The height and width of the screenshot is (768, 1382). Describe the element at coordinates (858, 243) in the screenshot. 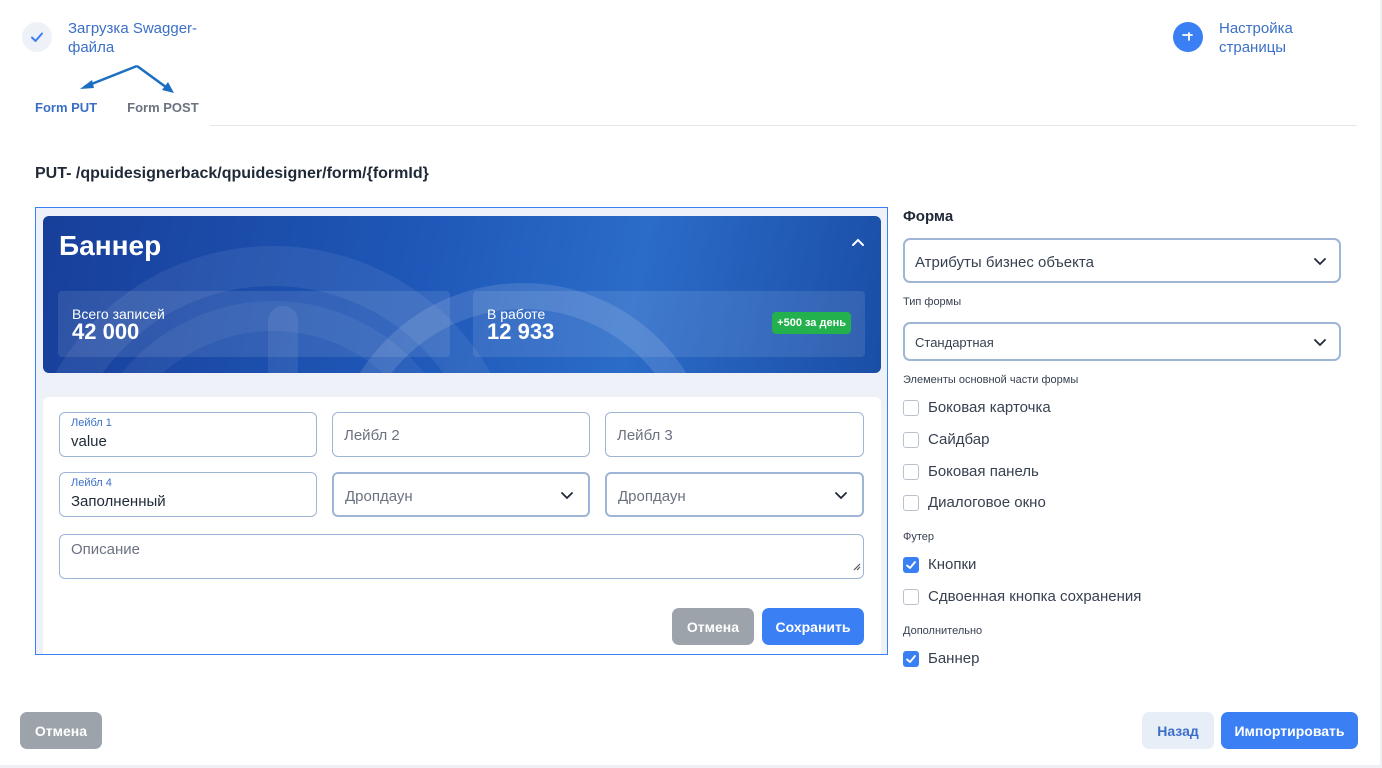

I see `chevron-up-icon` at that location.